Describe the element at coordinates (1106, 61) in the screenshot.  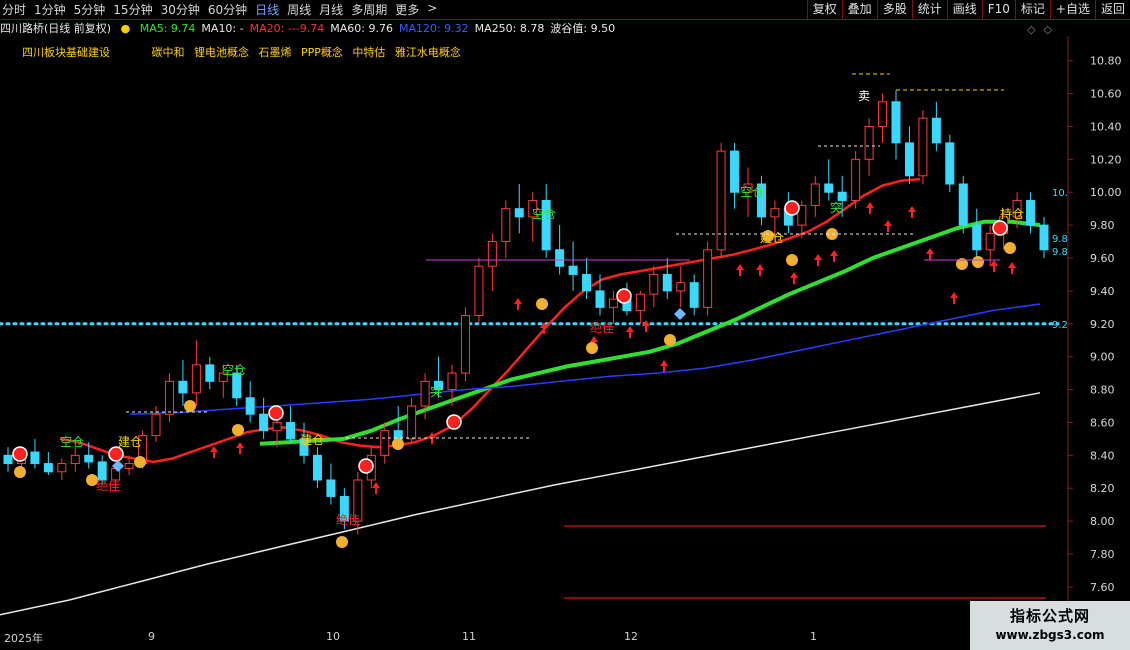
I see `price-tick-label: 10.80` at that location.